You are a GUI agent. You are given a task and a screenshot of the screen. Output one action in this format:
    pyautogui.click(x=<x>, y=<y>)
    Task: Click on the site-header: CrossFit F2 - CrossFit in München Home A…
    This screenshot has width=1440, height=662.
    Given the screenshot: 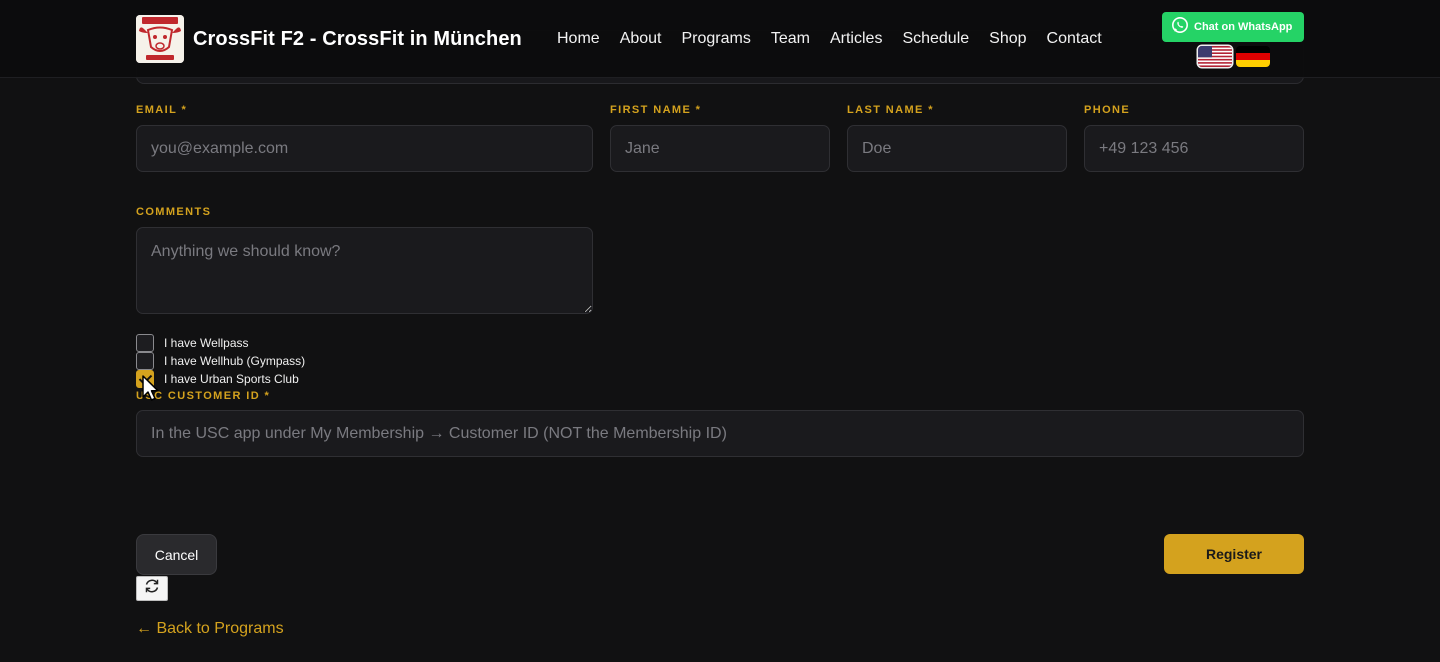 What is the action you would take?
    pyautogui.click(x=720, y=39)
    